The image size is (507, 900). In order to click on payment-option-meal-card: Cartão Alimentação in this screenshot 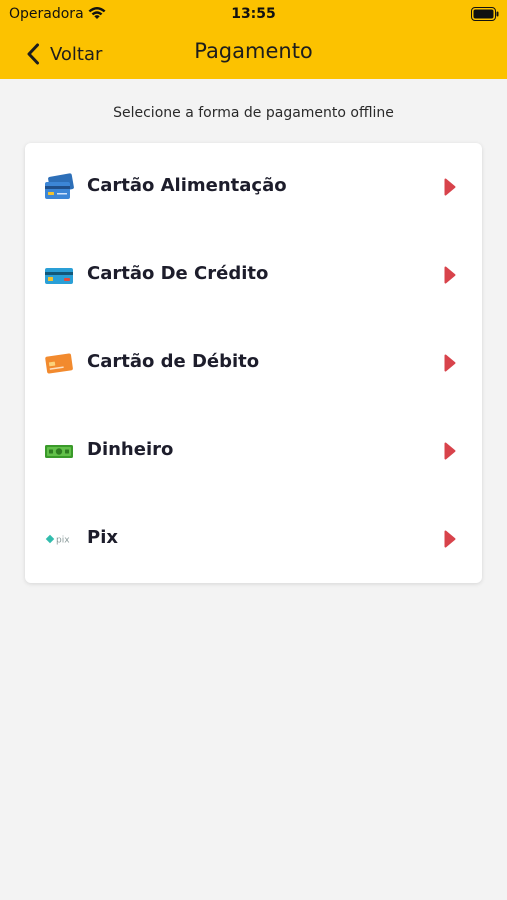, I will do `click(253, 187)`.